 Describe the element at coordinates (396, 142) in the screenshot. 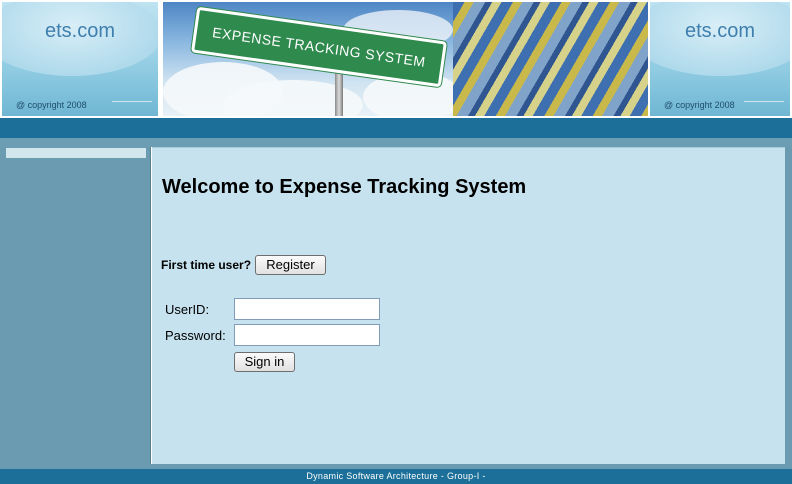

I see `header-stripe` at that location.